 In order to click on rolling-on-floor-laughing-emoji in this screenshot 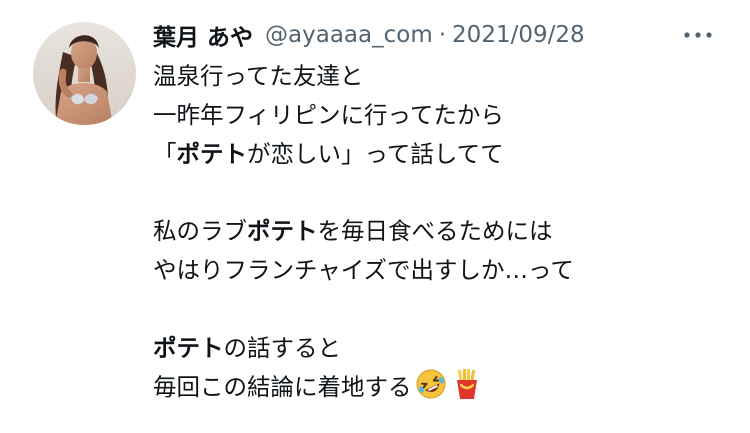, I will do `click(431, 384)`.